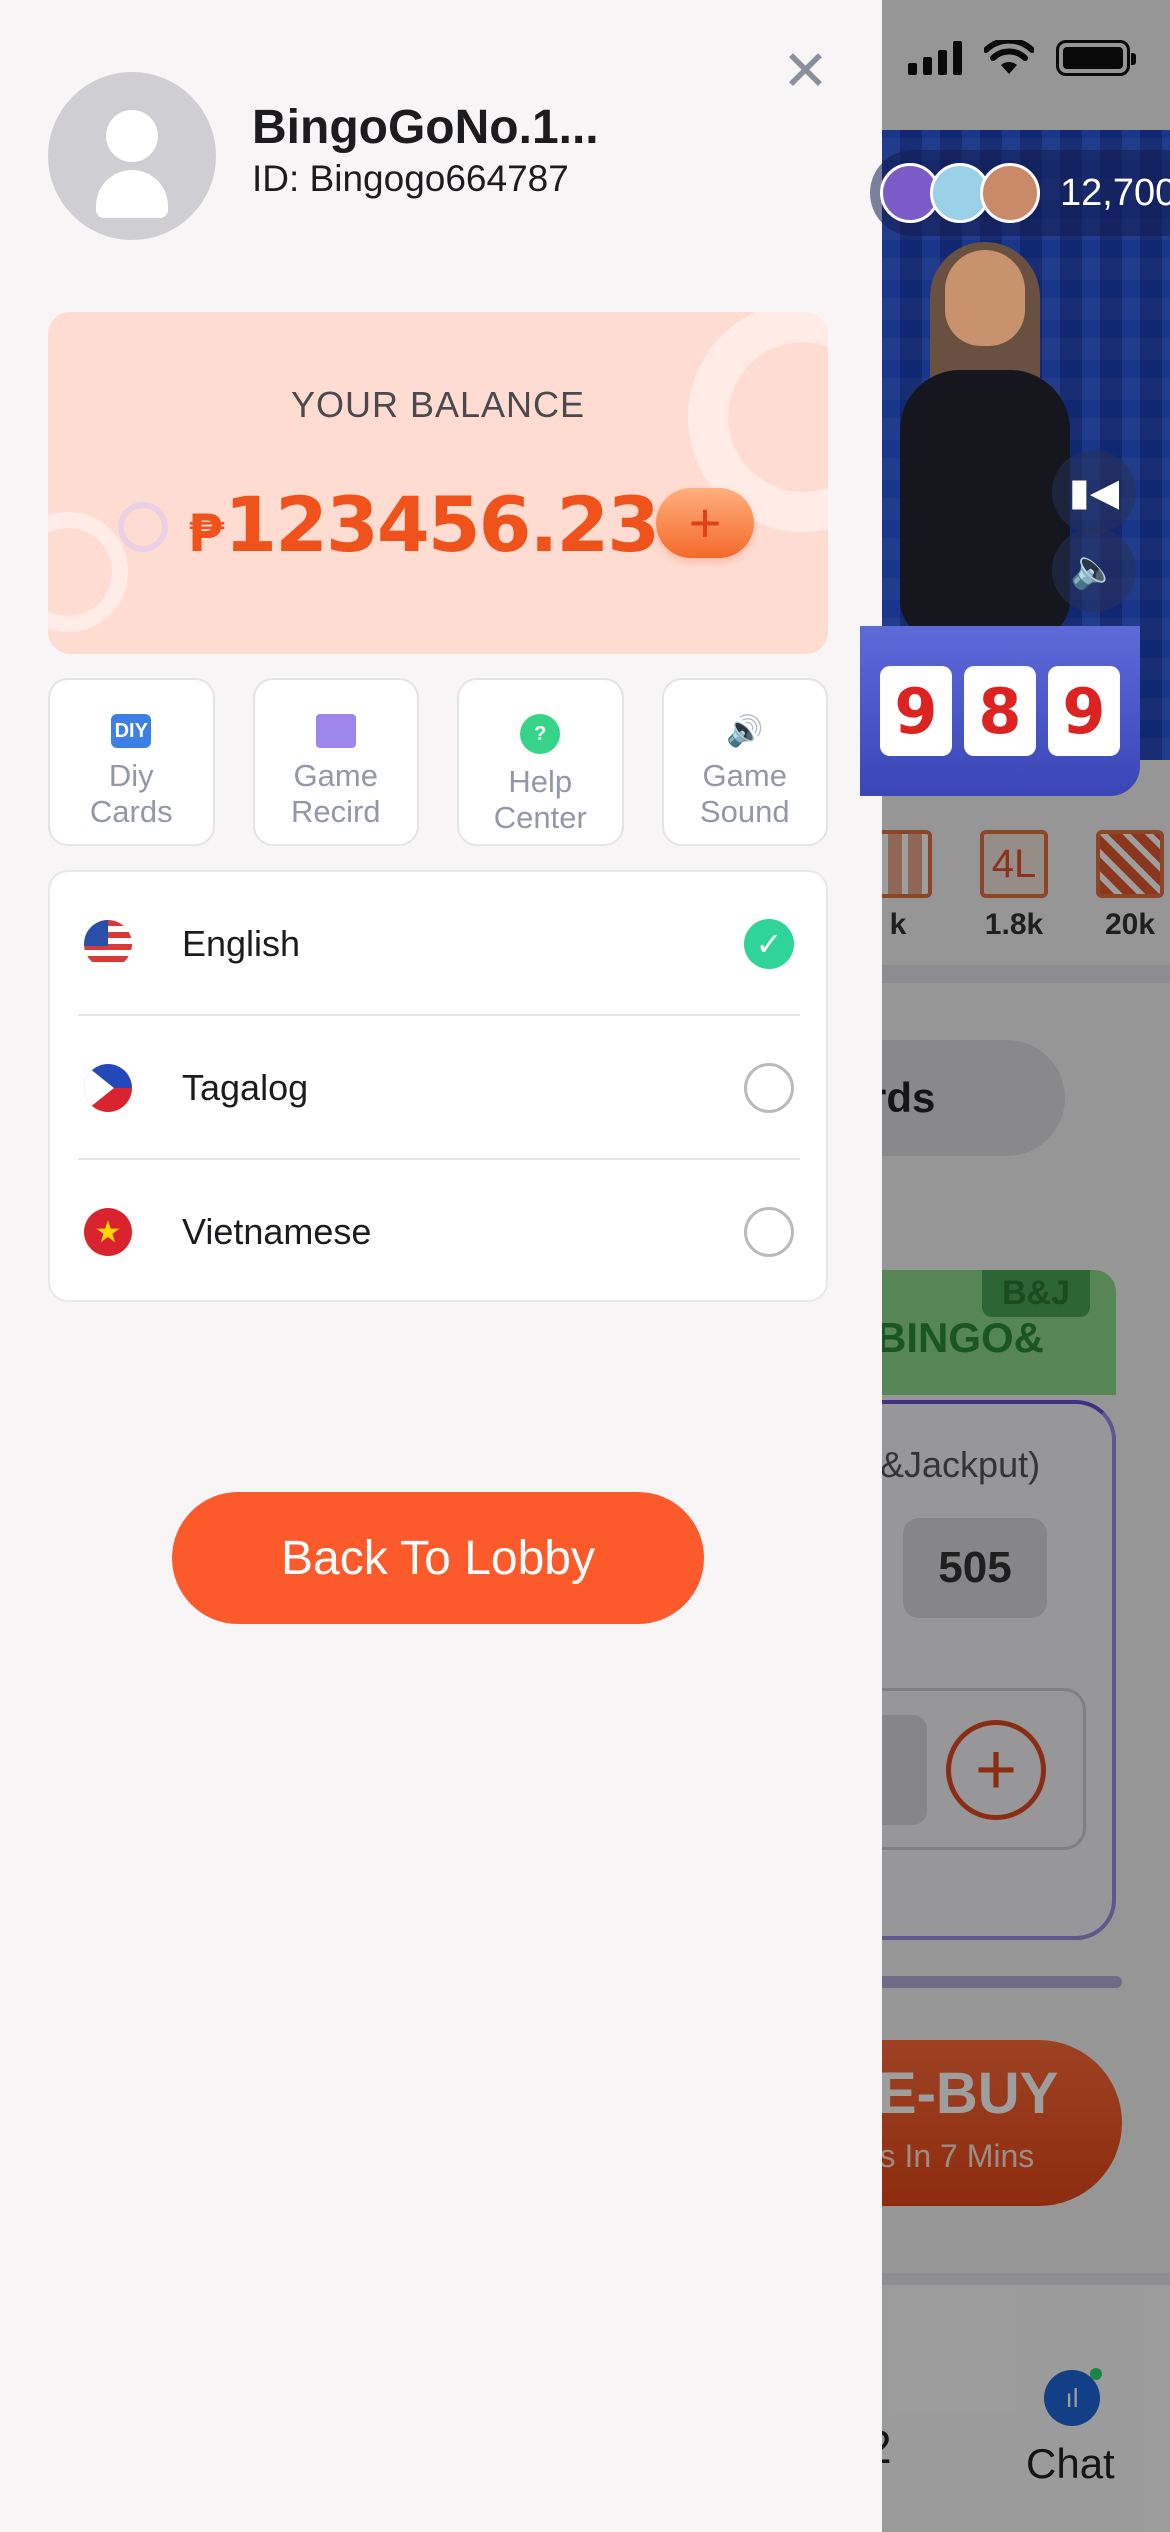 The width and height of the screenshot is (1170, 2532). I want to click on viewer-badge: 12,700, so click(1020, 193).